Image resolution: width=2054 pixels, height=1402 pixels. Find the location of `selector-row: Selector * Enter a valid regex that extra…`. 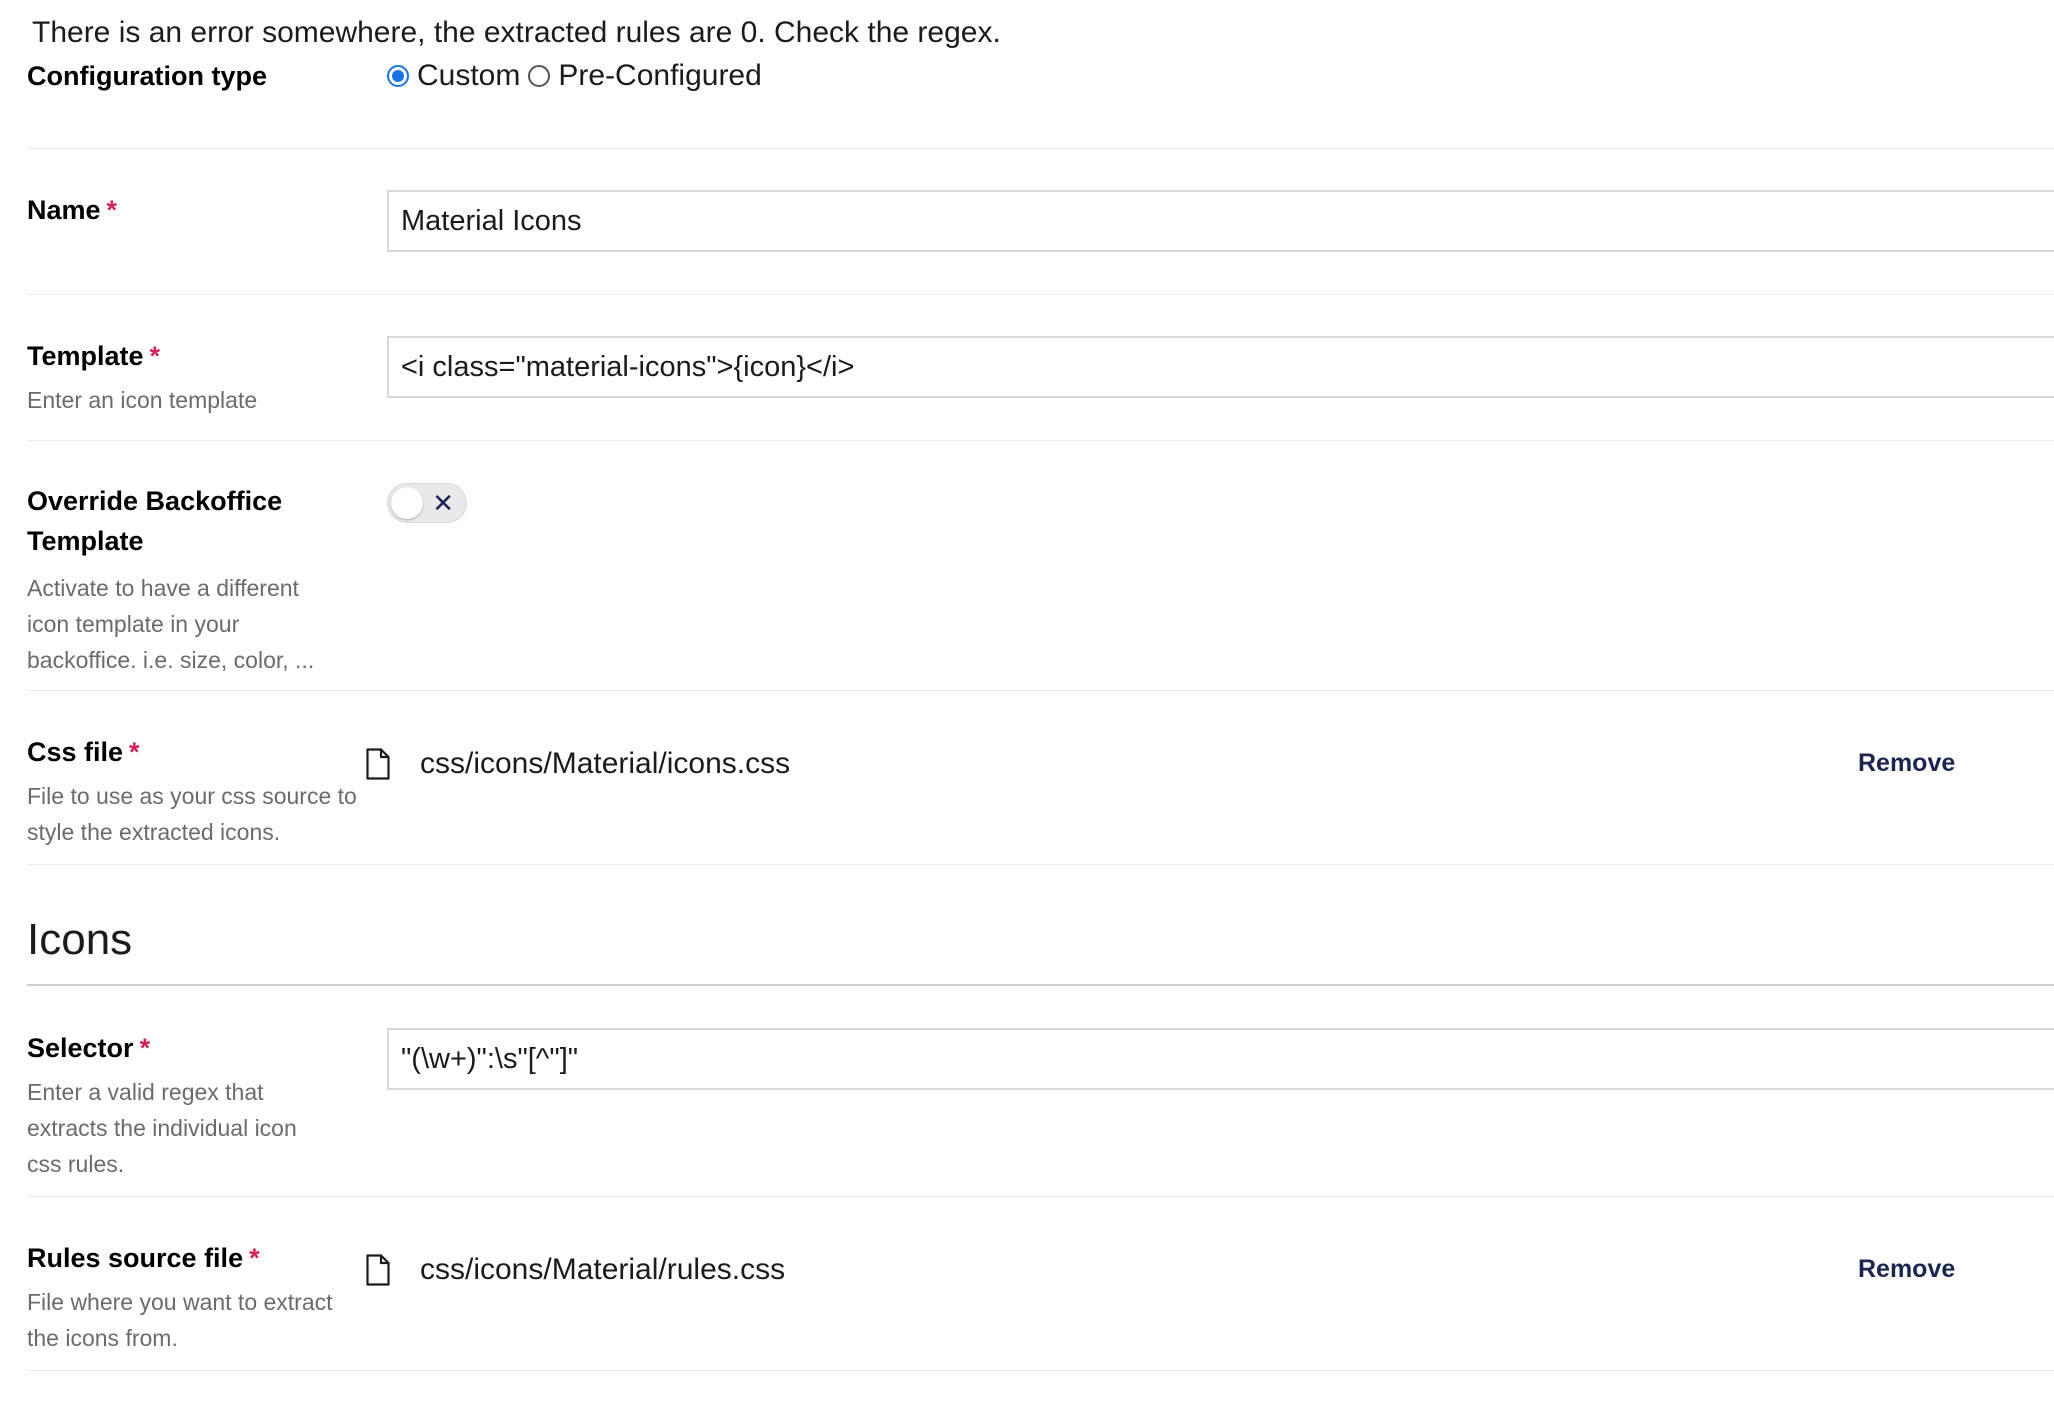

selector-row: Selector * Enter a valid regex that extra… is located at coordinates (1040, 1108).